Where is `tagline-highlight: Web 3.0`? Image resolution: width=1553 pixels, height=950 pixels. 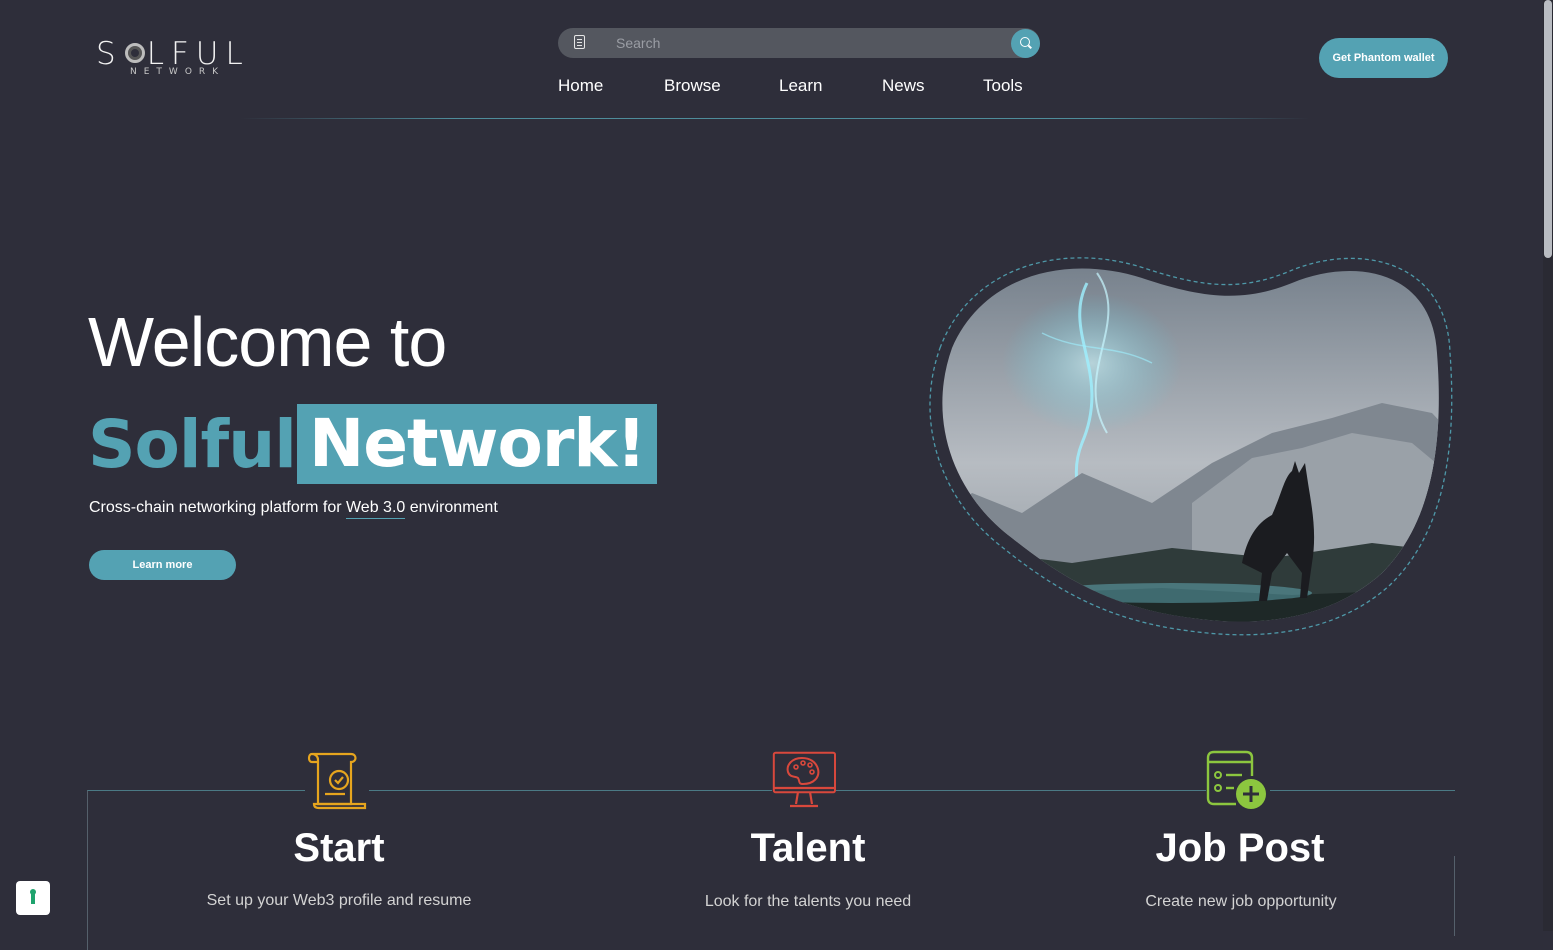
tagline-highlight: Web 3.0 is located at coordinates (375, 509).